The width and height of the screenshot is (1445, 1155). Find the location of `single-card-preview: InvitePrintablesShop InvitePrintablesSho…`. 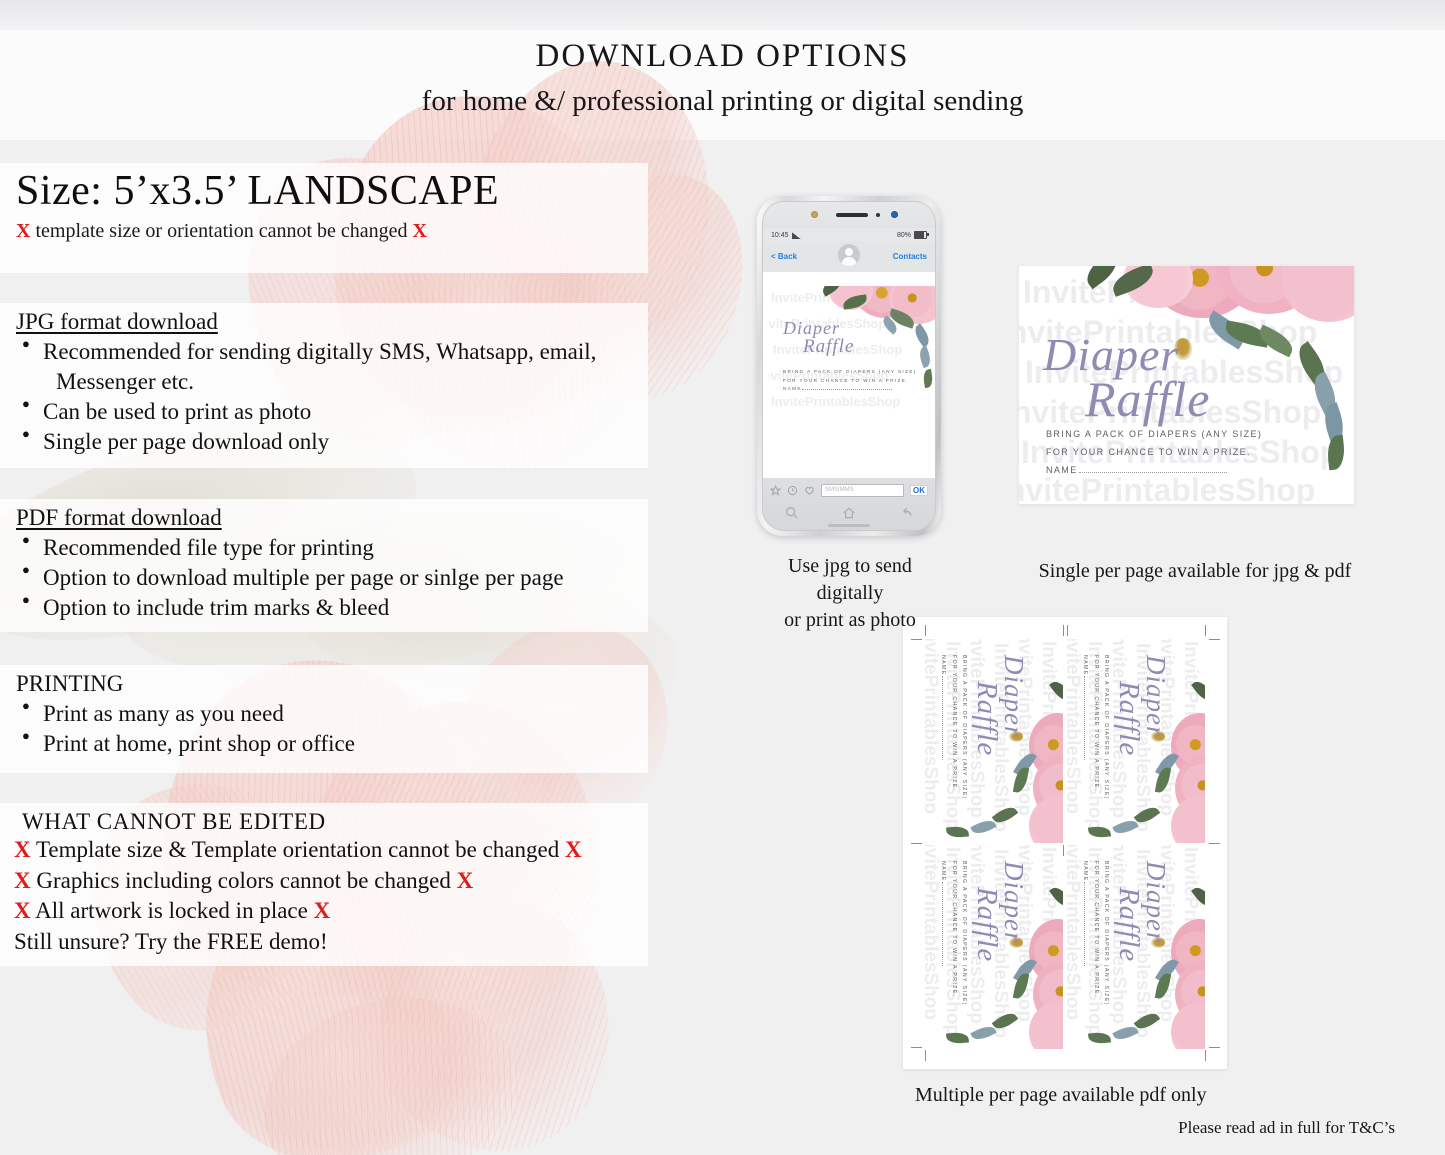

single-card-preview: InvitePrintablesShop InvitePrintablesSho… is located at coordinates (1186, 385).